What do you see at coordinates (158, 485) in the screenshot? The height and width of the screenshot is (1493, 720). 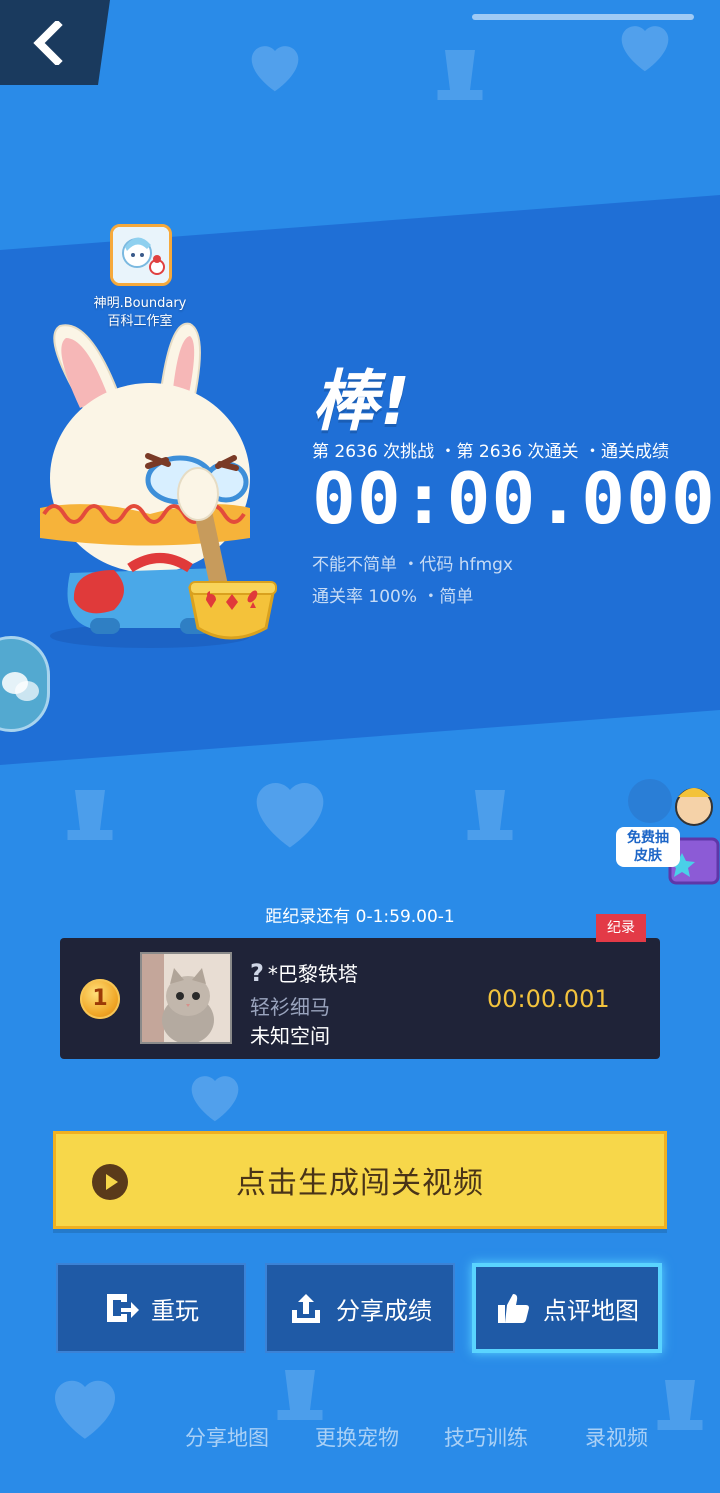 I see `rabbit-mascot` at bounding box center [158, 485].